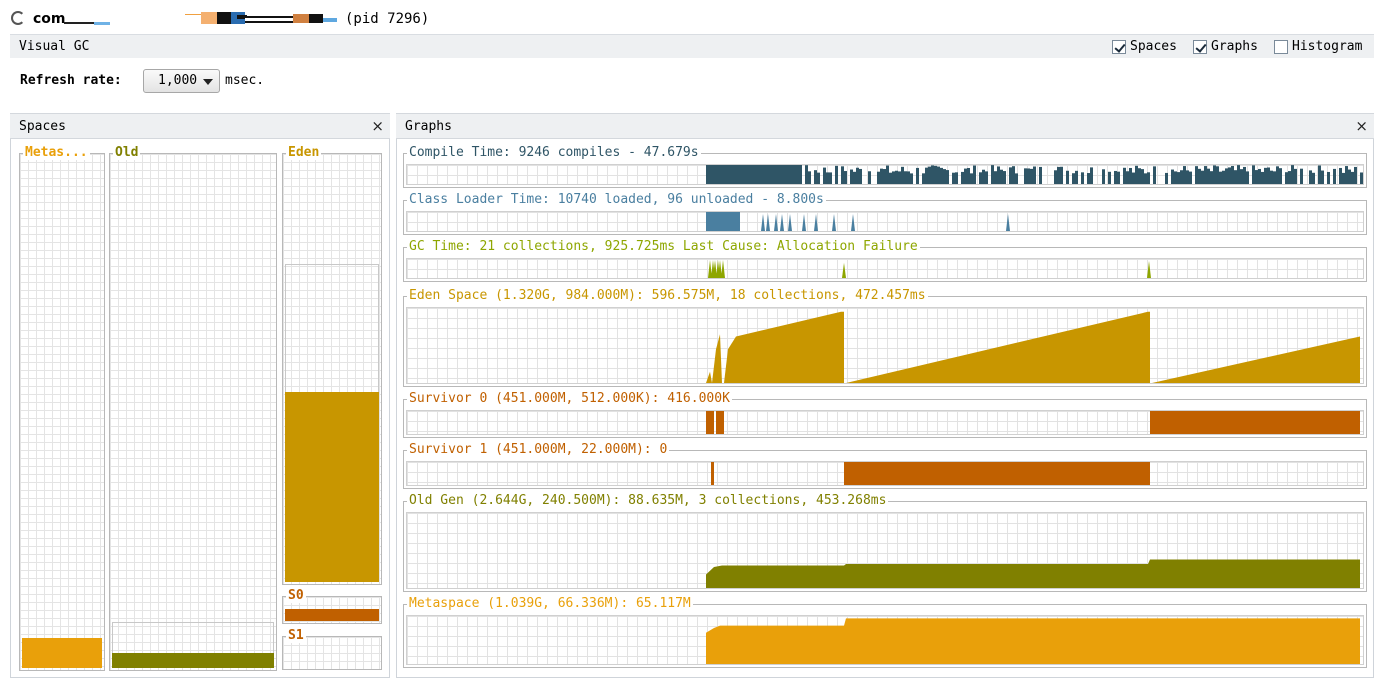  I want to click on graph-label: Survivor 1 (451.000M, 22.000M): 0, so click(538, 449).